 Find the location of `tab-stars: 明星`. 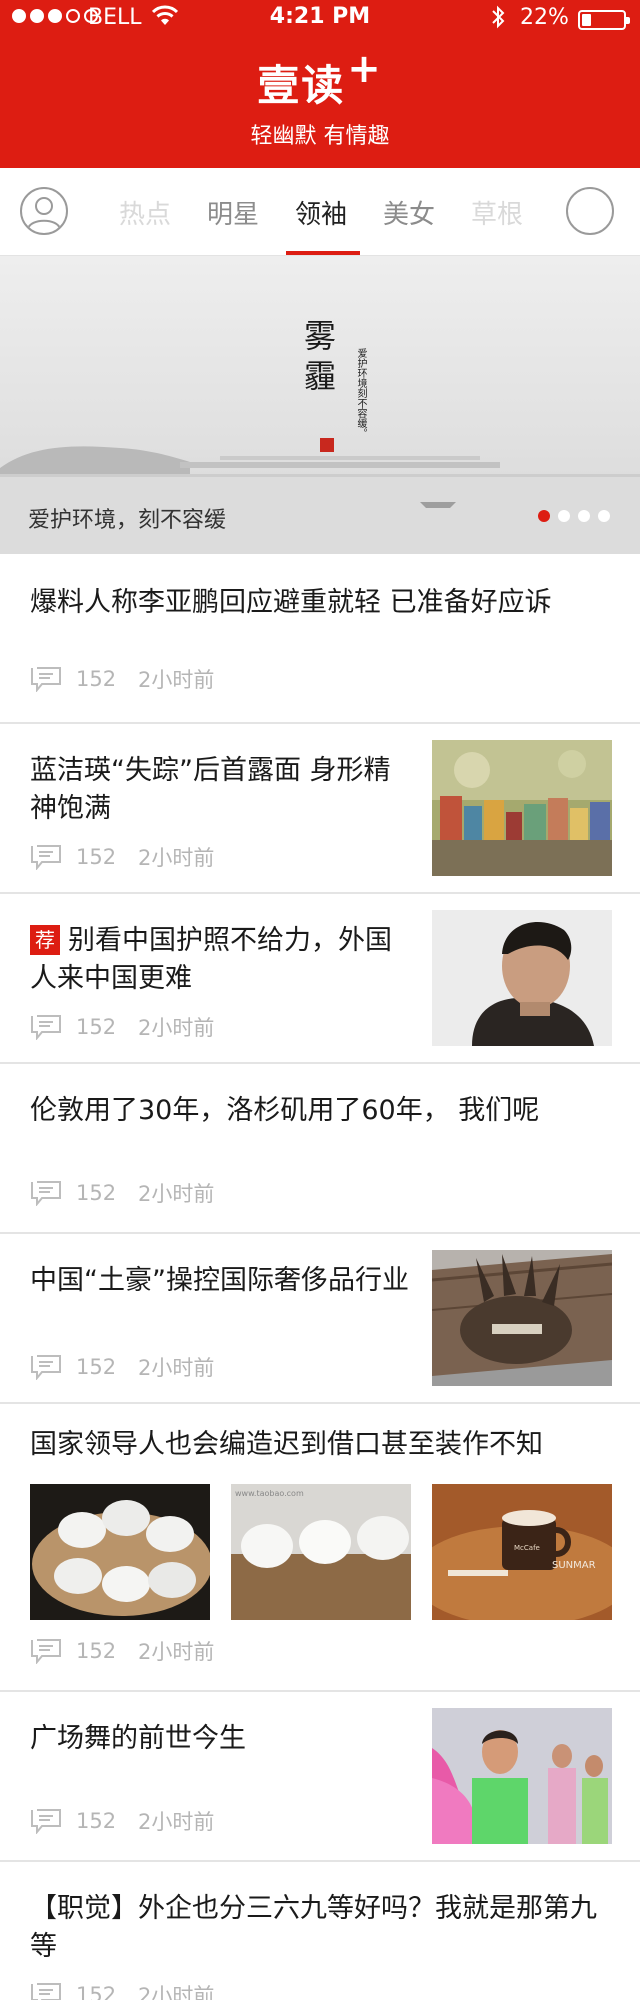

tab-stars: 明星 is located at coordinates (233, 212).